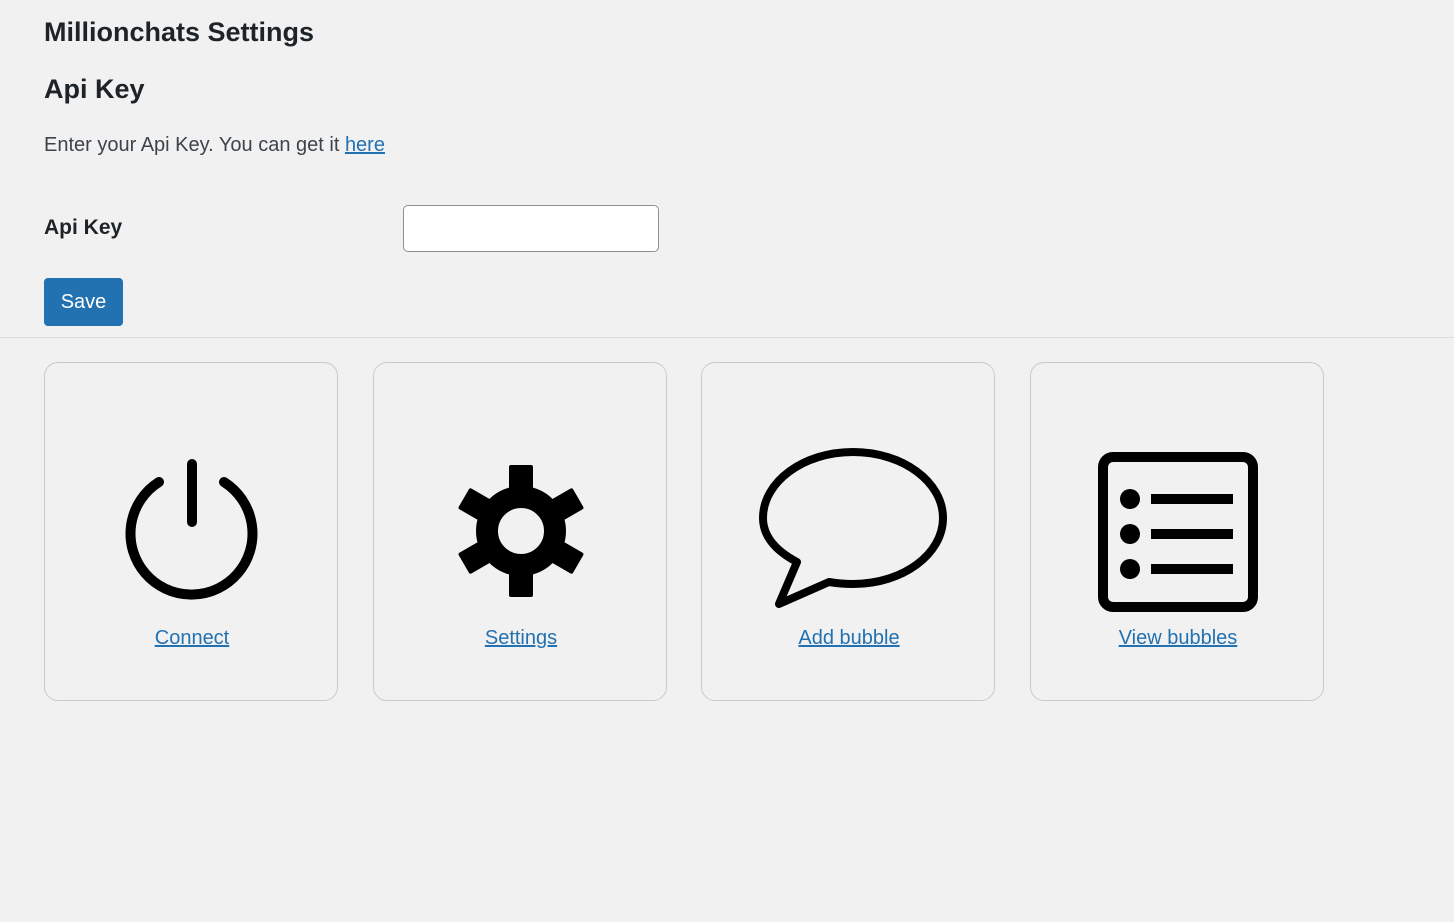 The width and height of the screenshot is (1454, 922). What do you see at coordinates (192, 638) in the screenshot?
I see `connect-link: Connect` at bounding box center [192, 638].